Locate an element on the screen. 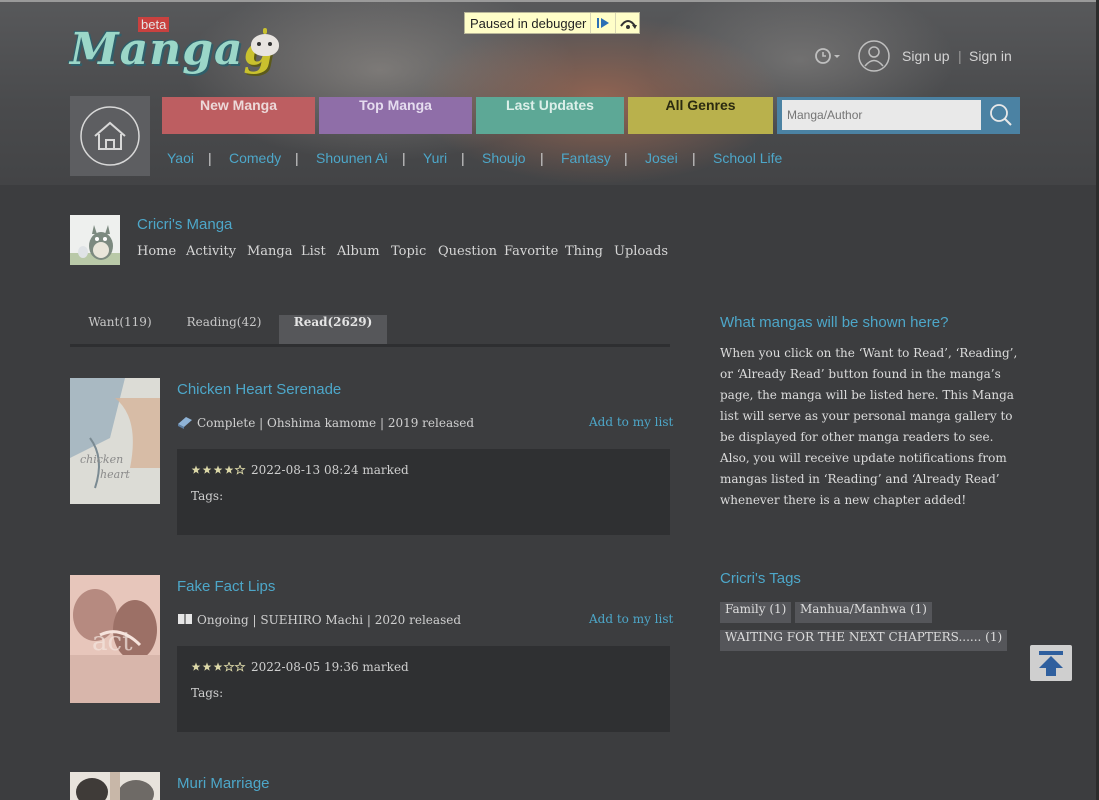 This screenshot has height=800, width=1099. book-ongoing-icon is located at coordinates (185, 619).